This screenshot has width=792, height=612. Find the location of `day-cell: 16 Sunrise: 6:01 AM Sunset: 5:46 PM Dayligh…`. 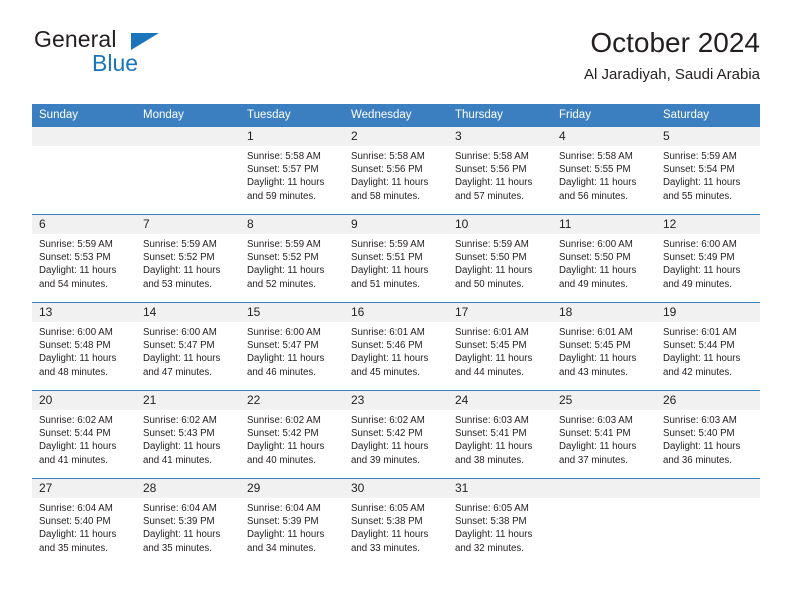

day-cell: 16 Sunrise: 6:01 AM Sunset: 5:46 PM Dayligh… is located at coordinates (396, 346).